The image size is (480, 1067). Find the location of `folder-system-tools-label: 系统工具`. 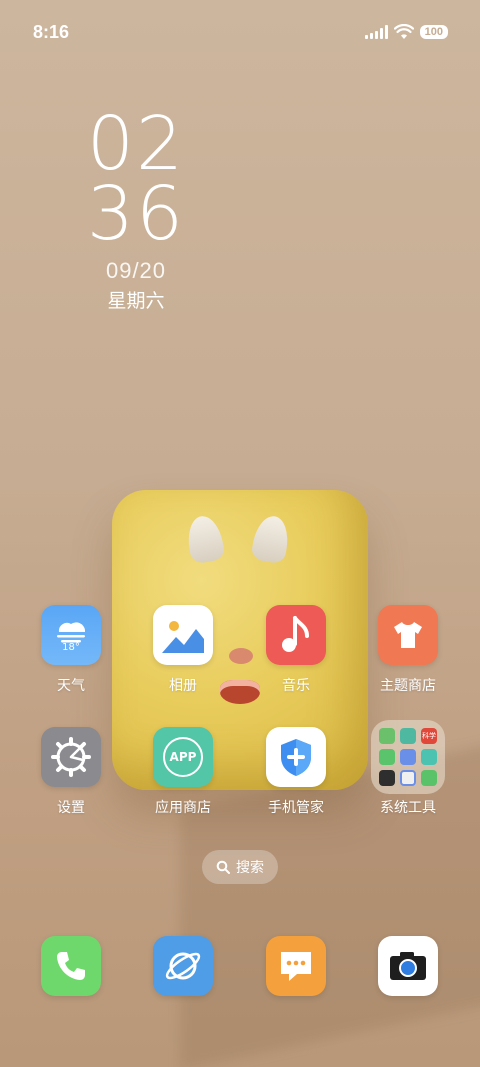

folder-system-tools-label: 系统工具 is located at coordinates (408, 808).